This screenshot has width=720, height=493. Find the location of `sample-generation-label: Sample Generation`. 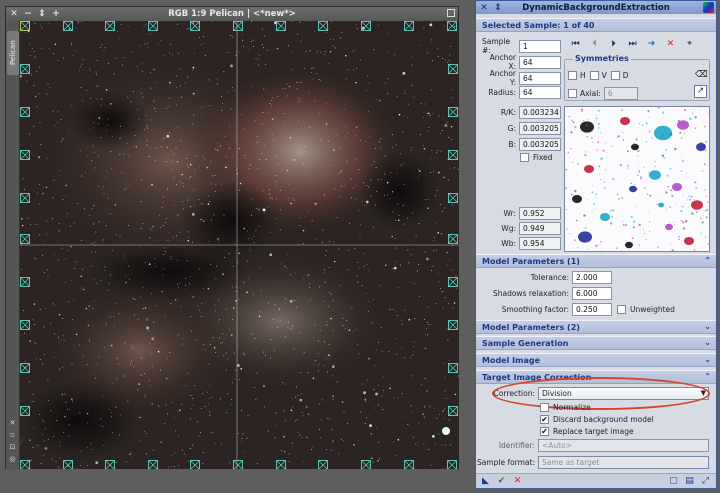

sample-generation-label: Sample Generation is located at coordinates (525, 343).